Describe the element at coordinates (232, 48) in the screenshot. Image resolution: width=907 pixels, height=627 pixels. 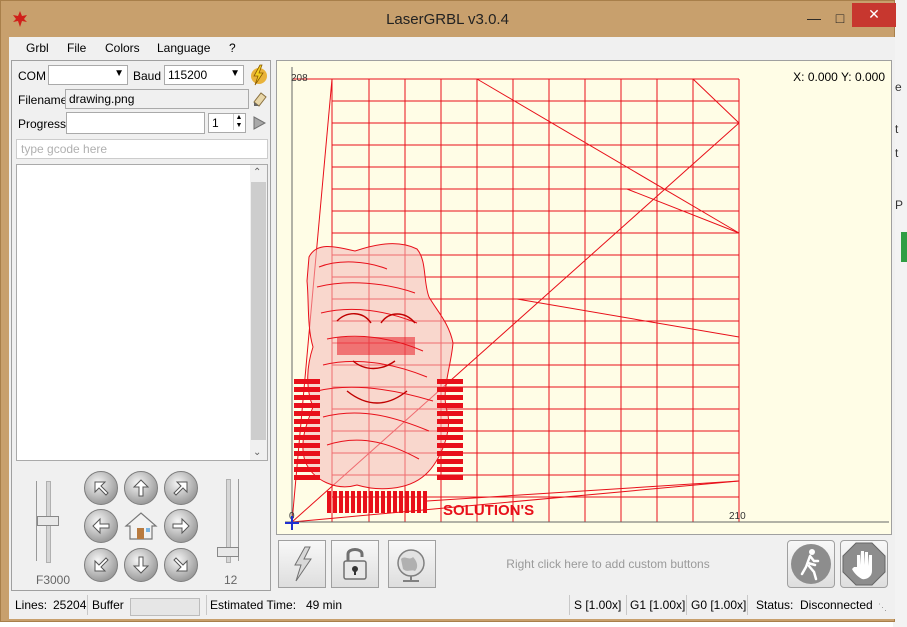
I see `menu-help: ?` at that location.